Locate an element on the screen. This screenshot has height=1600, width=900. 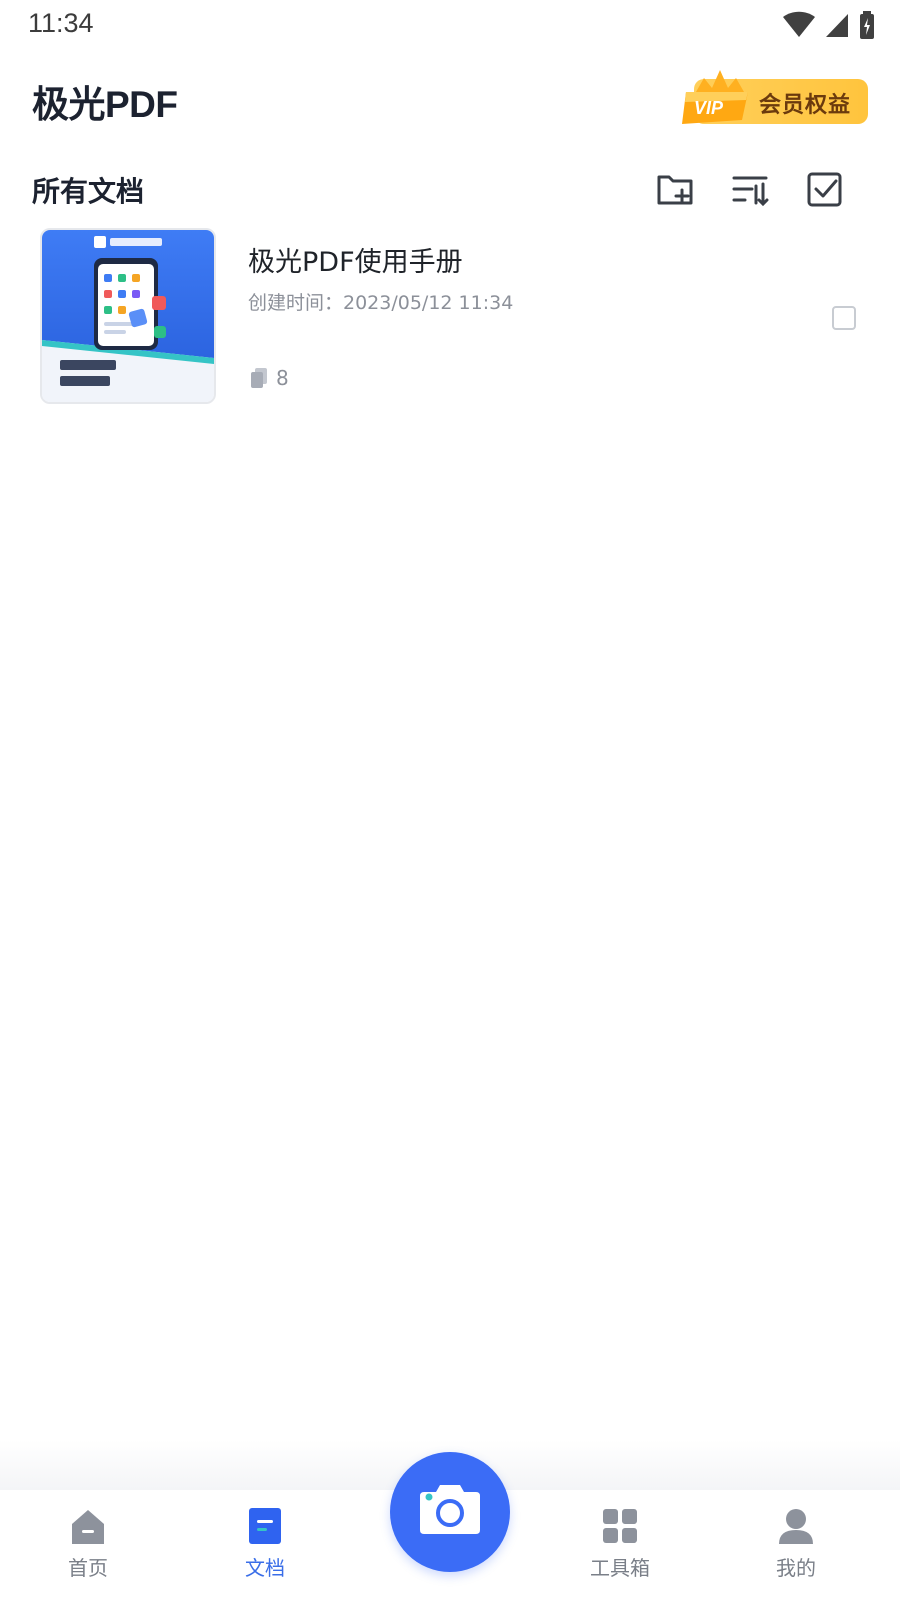
camera-scan-button is located at coordinates (450, 1512).